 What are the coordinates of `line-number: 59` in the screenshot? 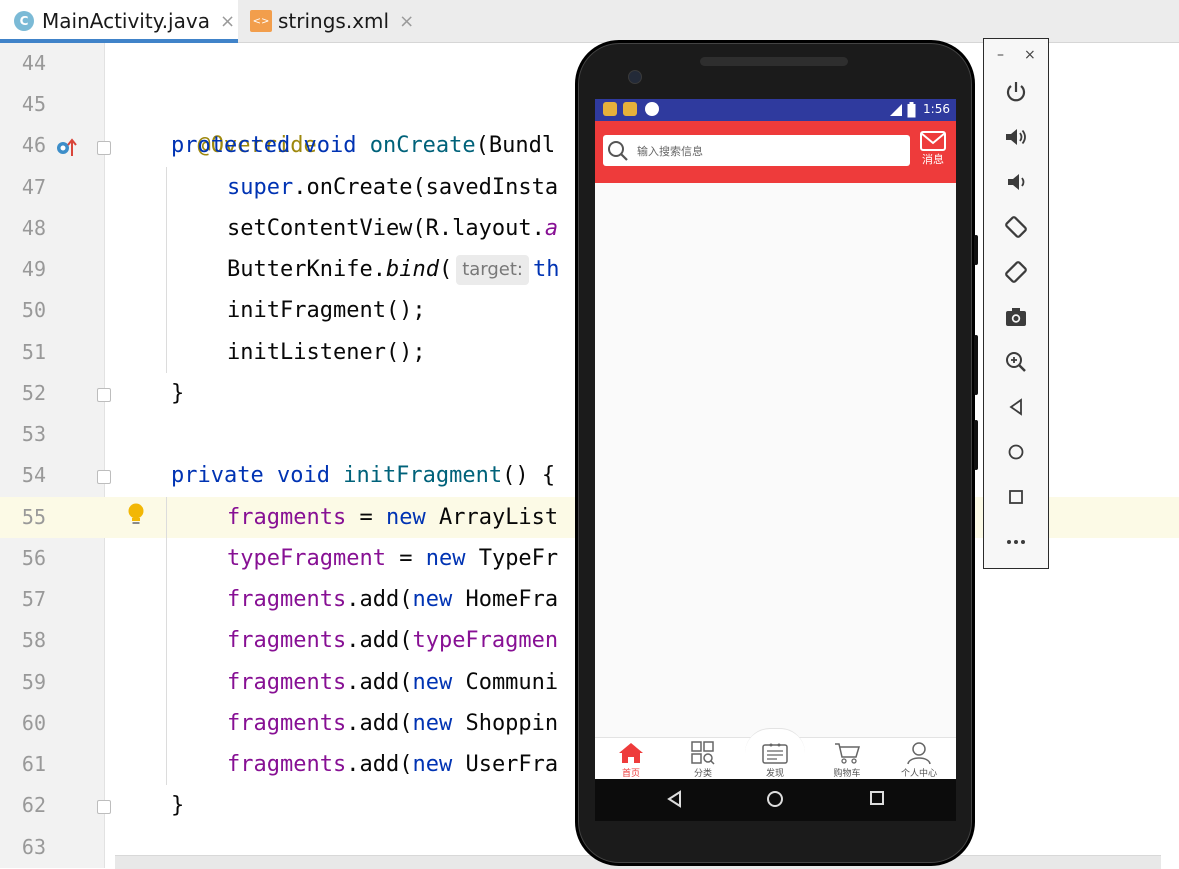 It's located at (33, 682).